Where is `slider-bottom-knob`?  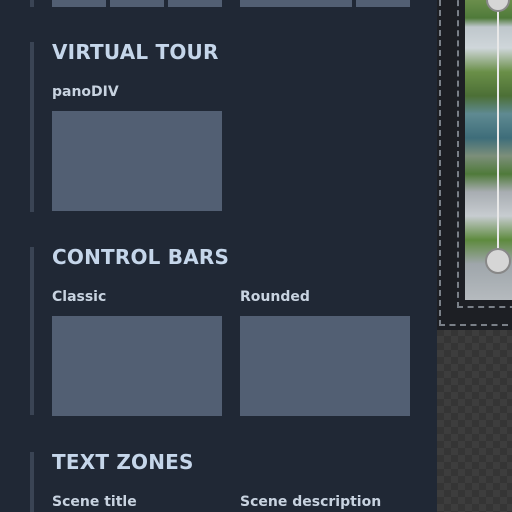
slider-bottom-knob is located at coordinates (498, 261).